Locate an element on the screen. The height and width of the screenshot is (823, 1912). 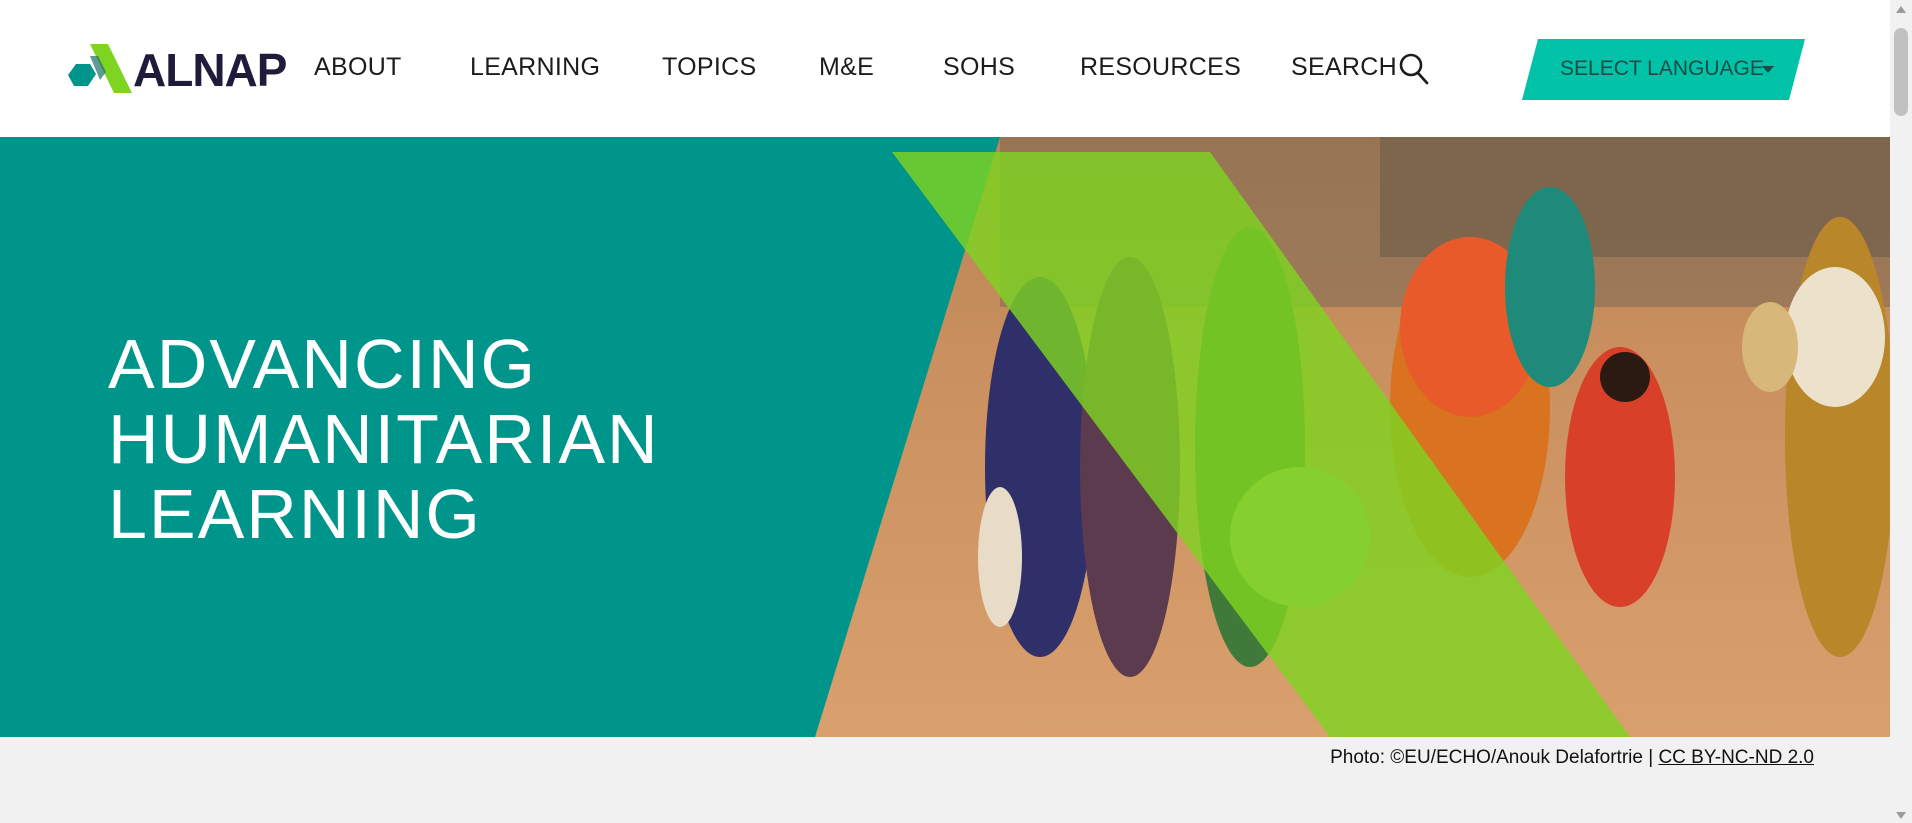
logo-text: ALNAP is located at coordinates (210, 70).